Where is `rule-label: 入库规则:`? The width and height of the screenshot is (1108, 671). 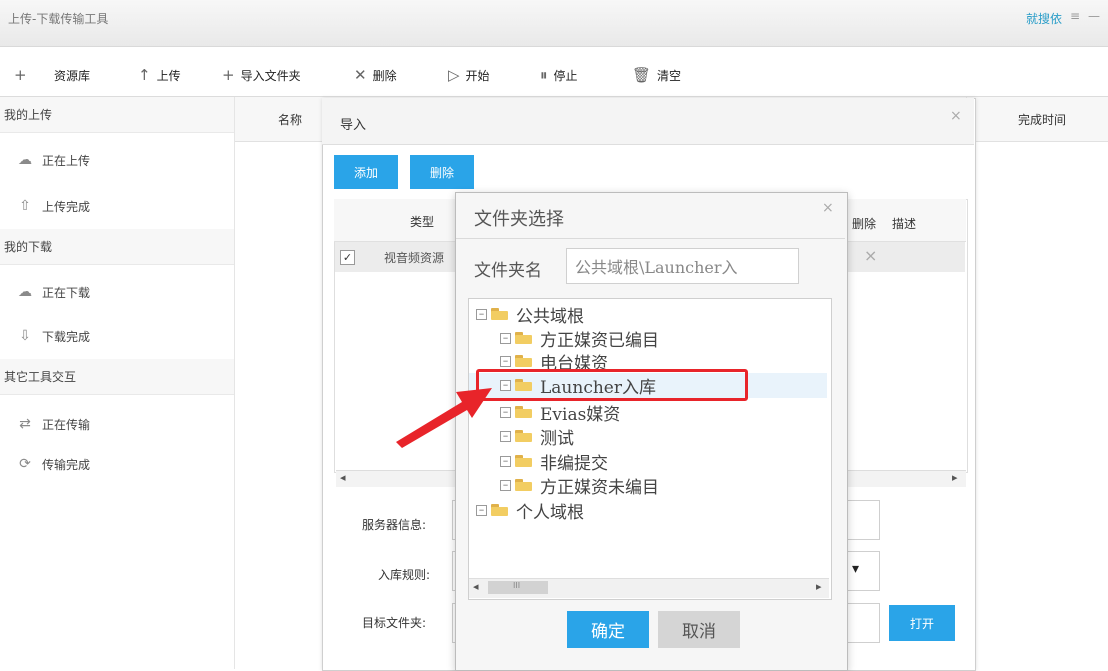 rule-label: 入库规则: is located at coordinates (404, 575).